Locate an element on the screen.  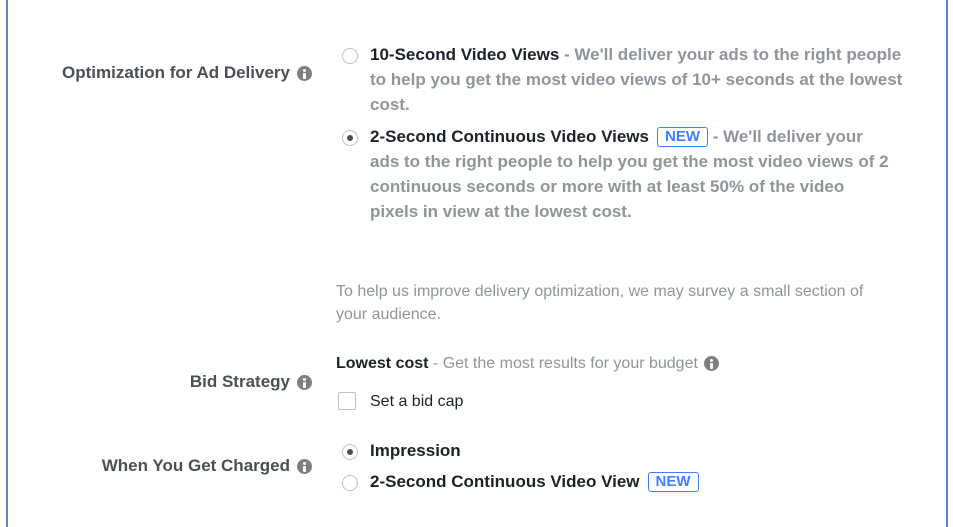
radio-2-second-views is located at coordinates (350, 138).